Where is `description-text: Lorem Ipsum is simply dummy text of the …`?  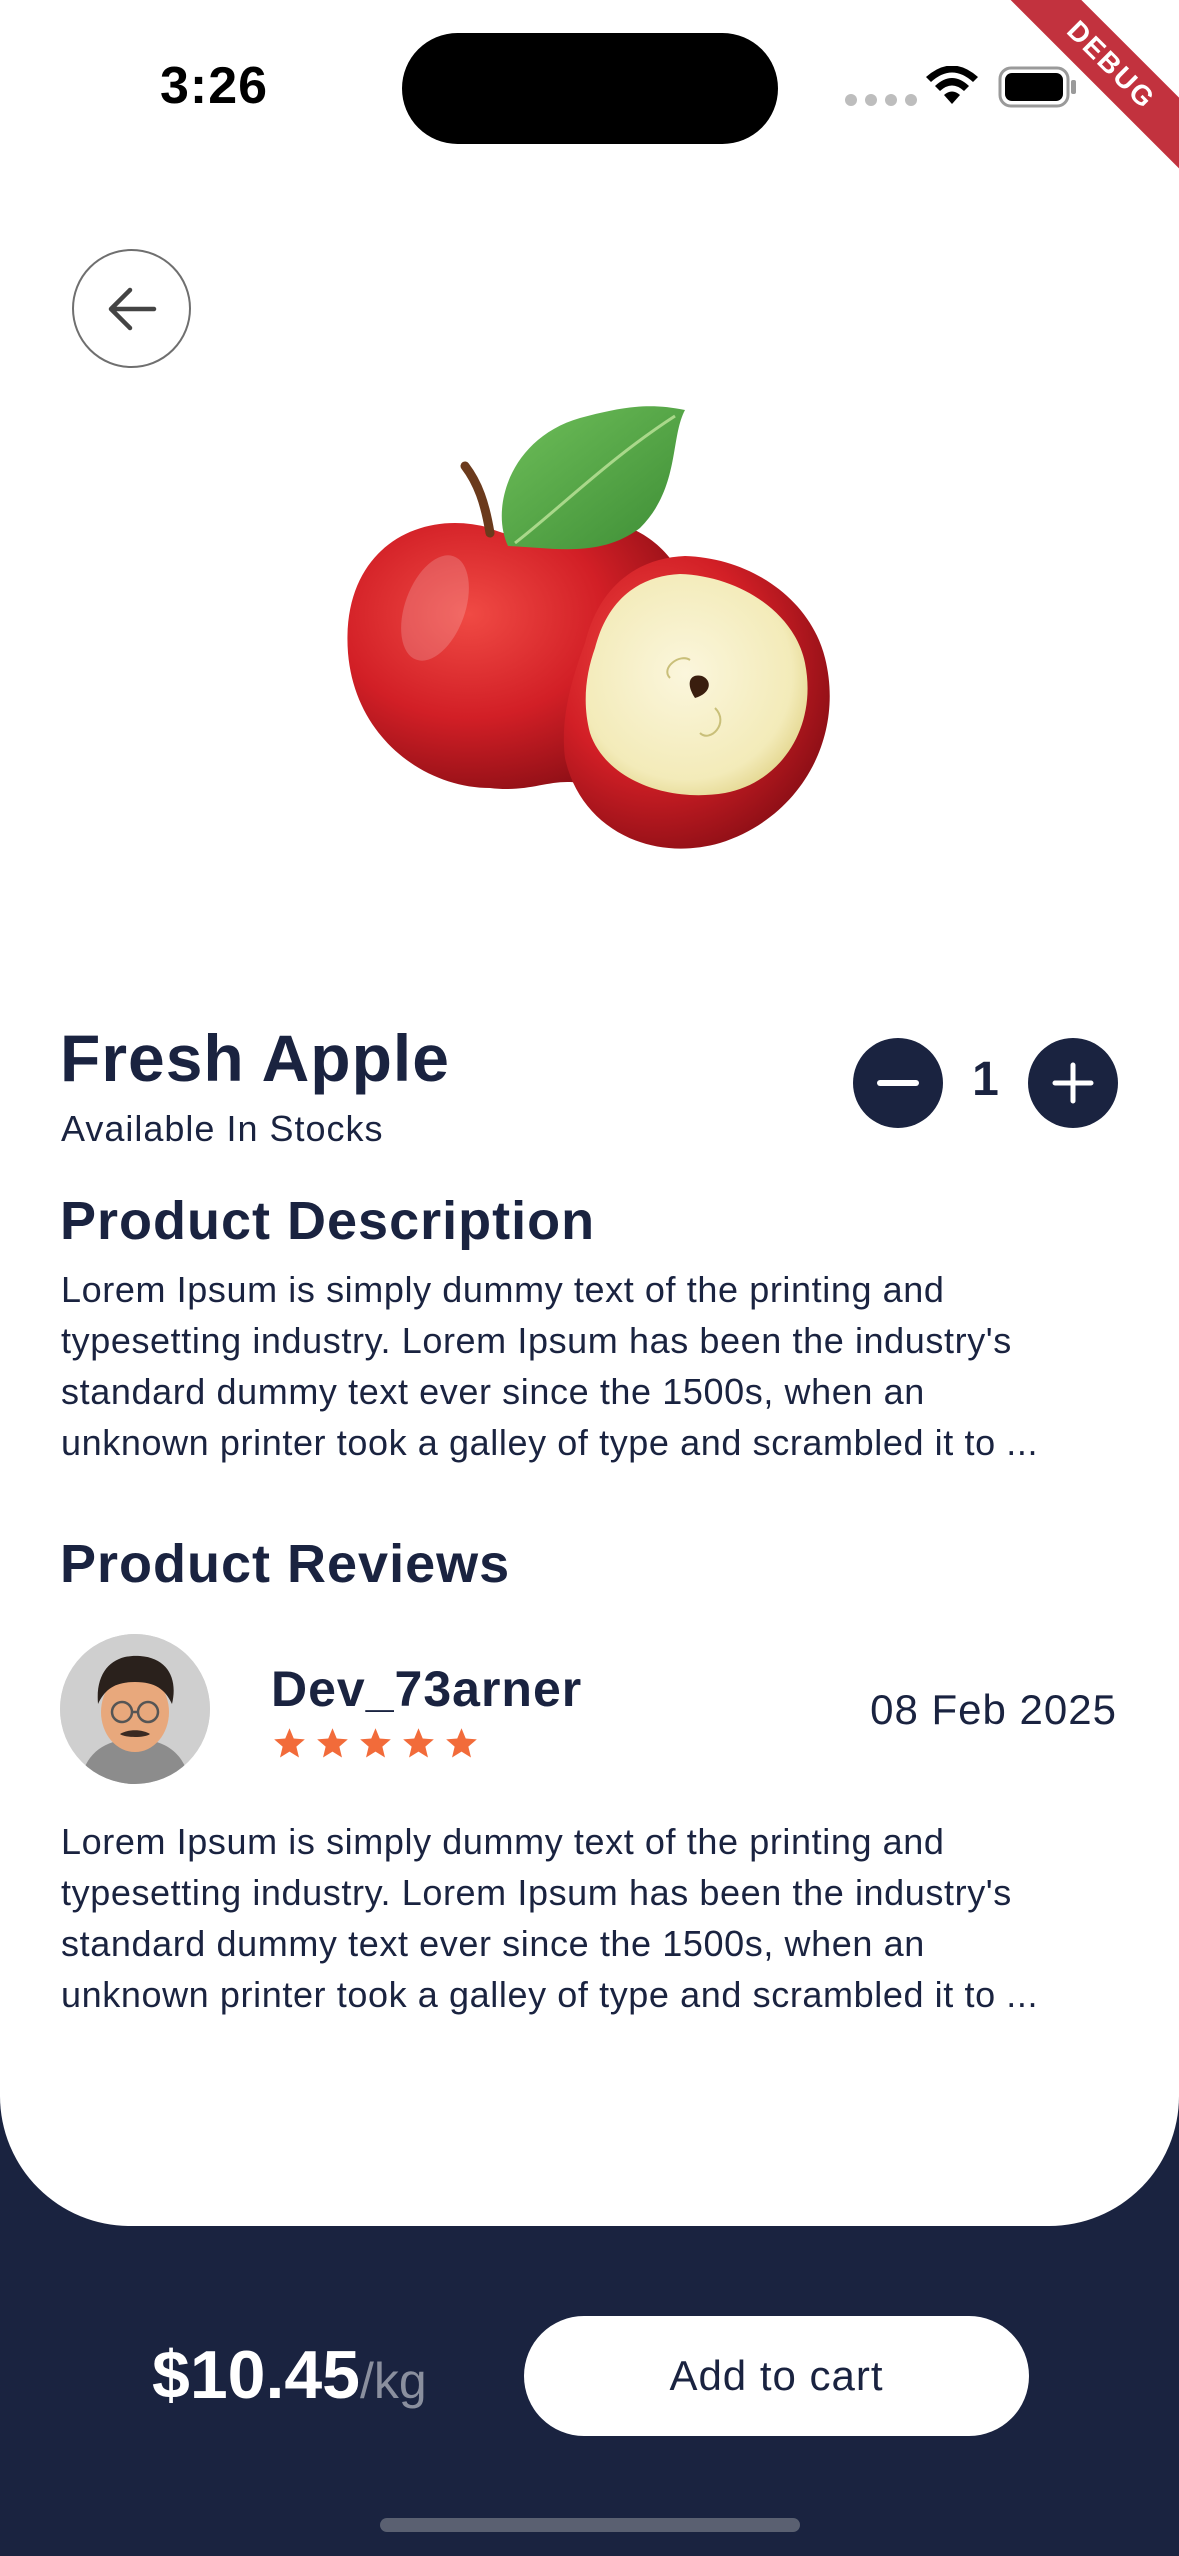 description-text: Lorem Ipsum is simply dummy text of the … is located at coordinates (550, 1366).